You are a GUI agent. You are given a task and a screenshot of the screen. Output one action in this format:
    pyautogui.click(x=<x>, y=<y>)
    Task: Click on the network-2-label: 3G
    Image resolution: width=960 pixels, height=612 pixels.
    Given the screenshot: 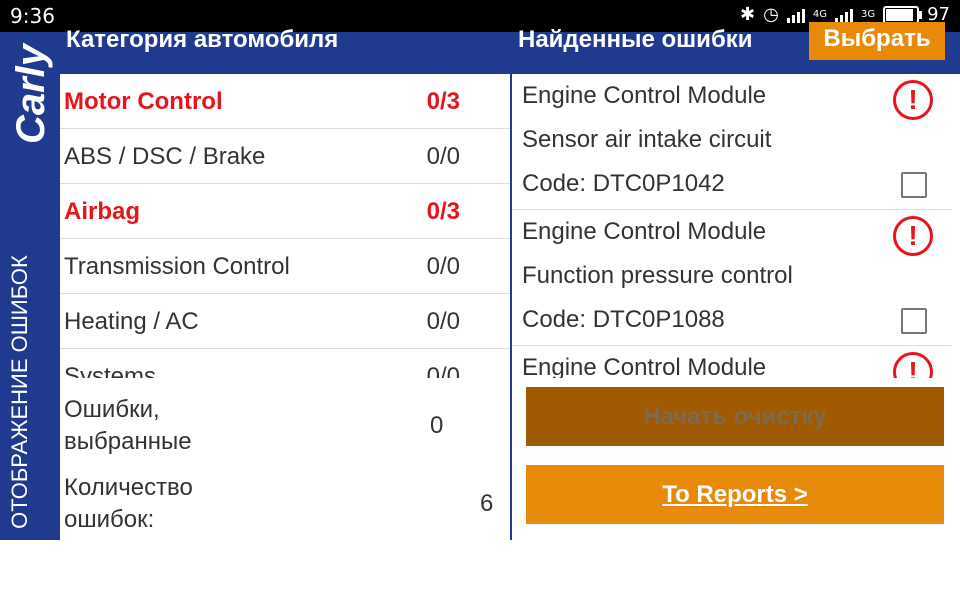 What is the action you would take?
    pyautogui.click(x=868, y=14)
    